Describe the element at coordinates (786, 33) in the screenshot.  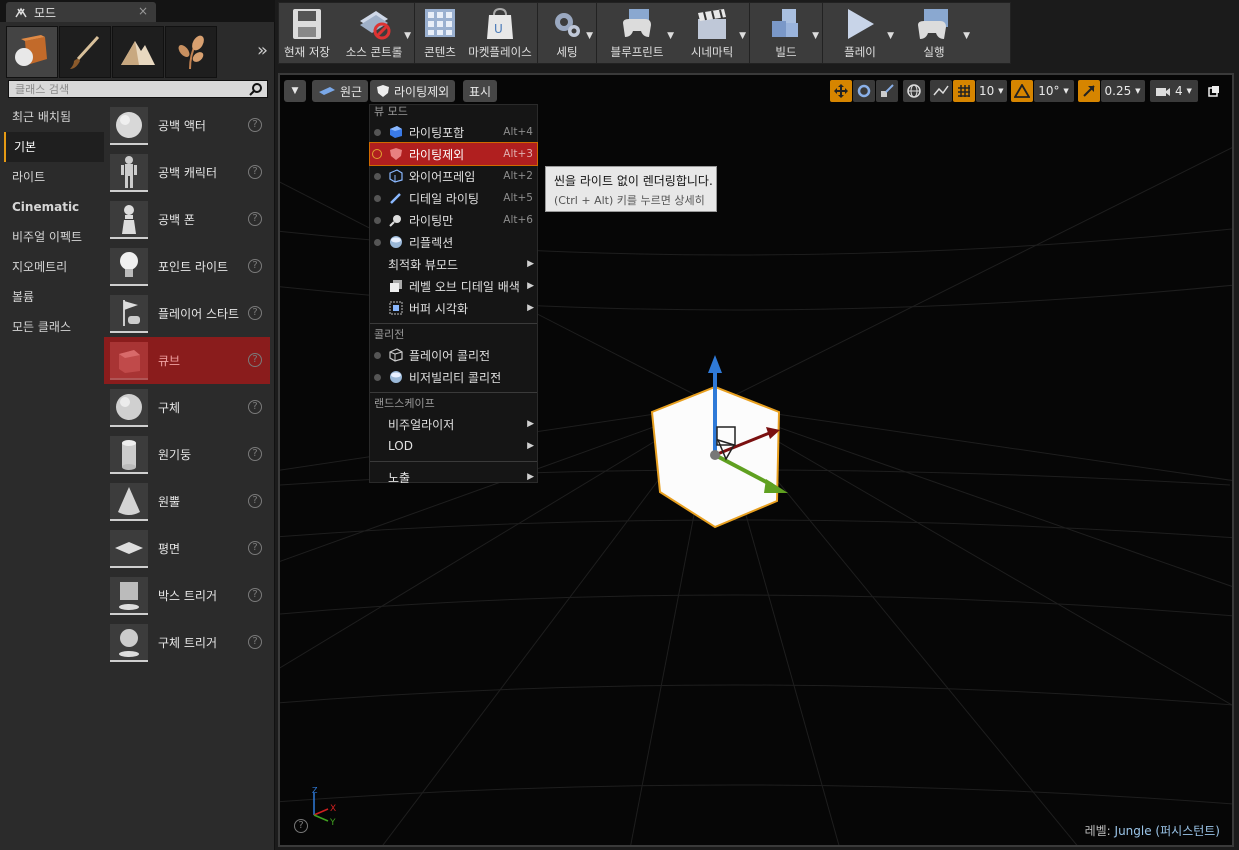
I see `build-button: 빌드 ▼` at that location.